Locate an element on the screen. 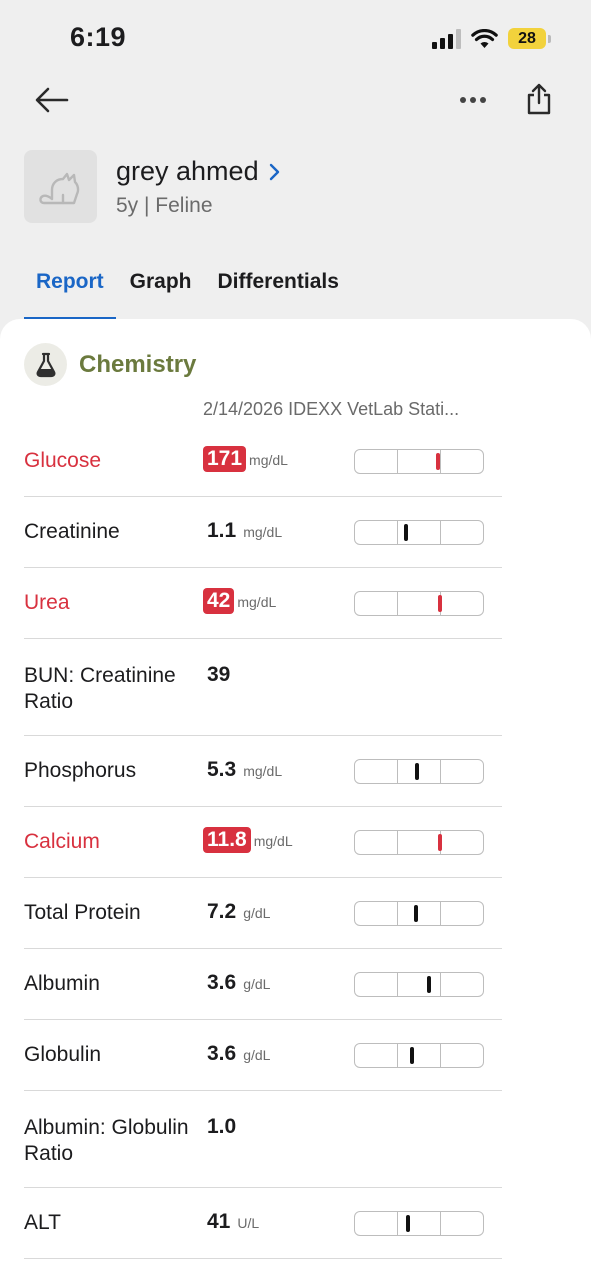  status-time: 6:19 is located at coordinates (98, 37).